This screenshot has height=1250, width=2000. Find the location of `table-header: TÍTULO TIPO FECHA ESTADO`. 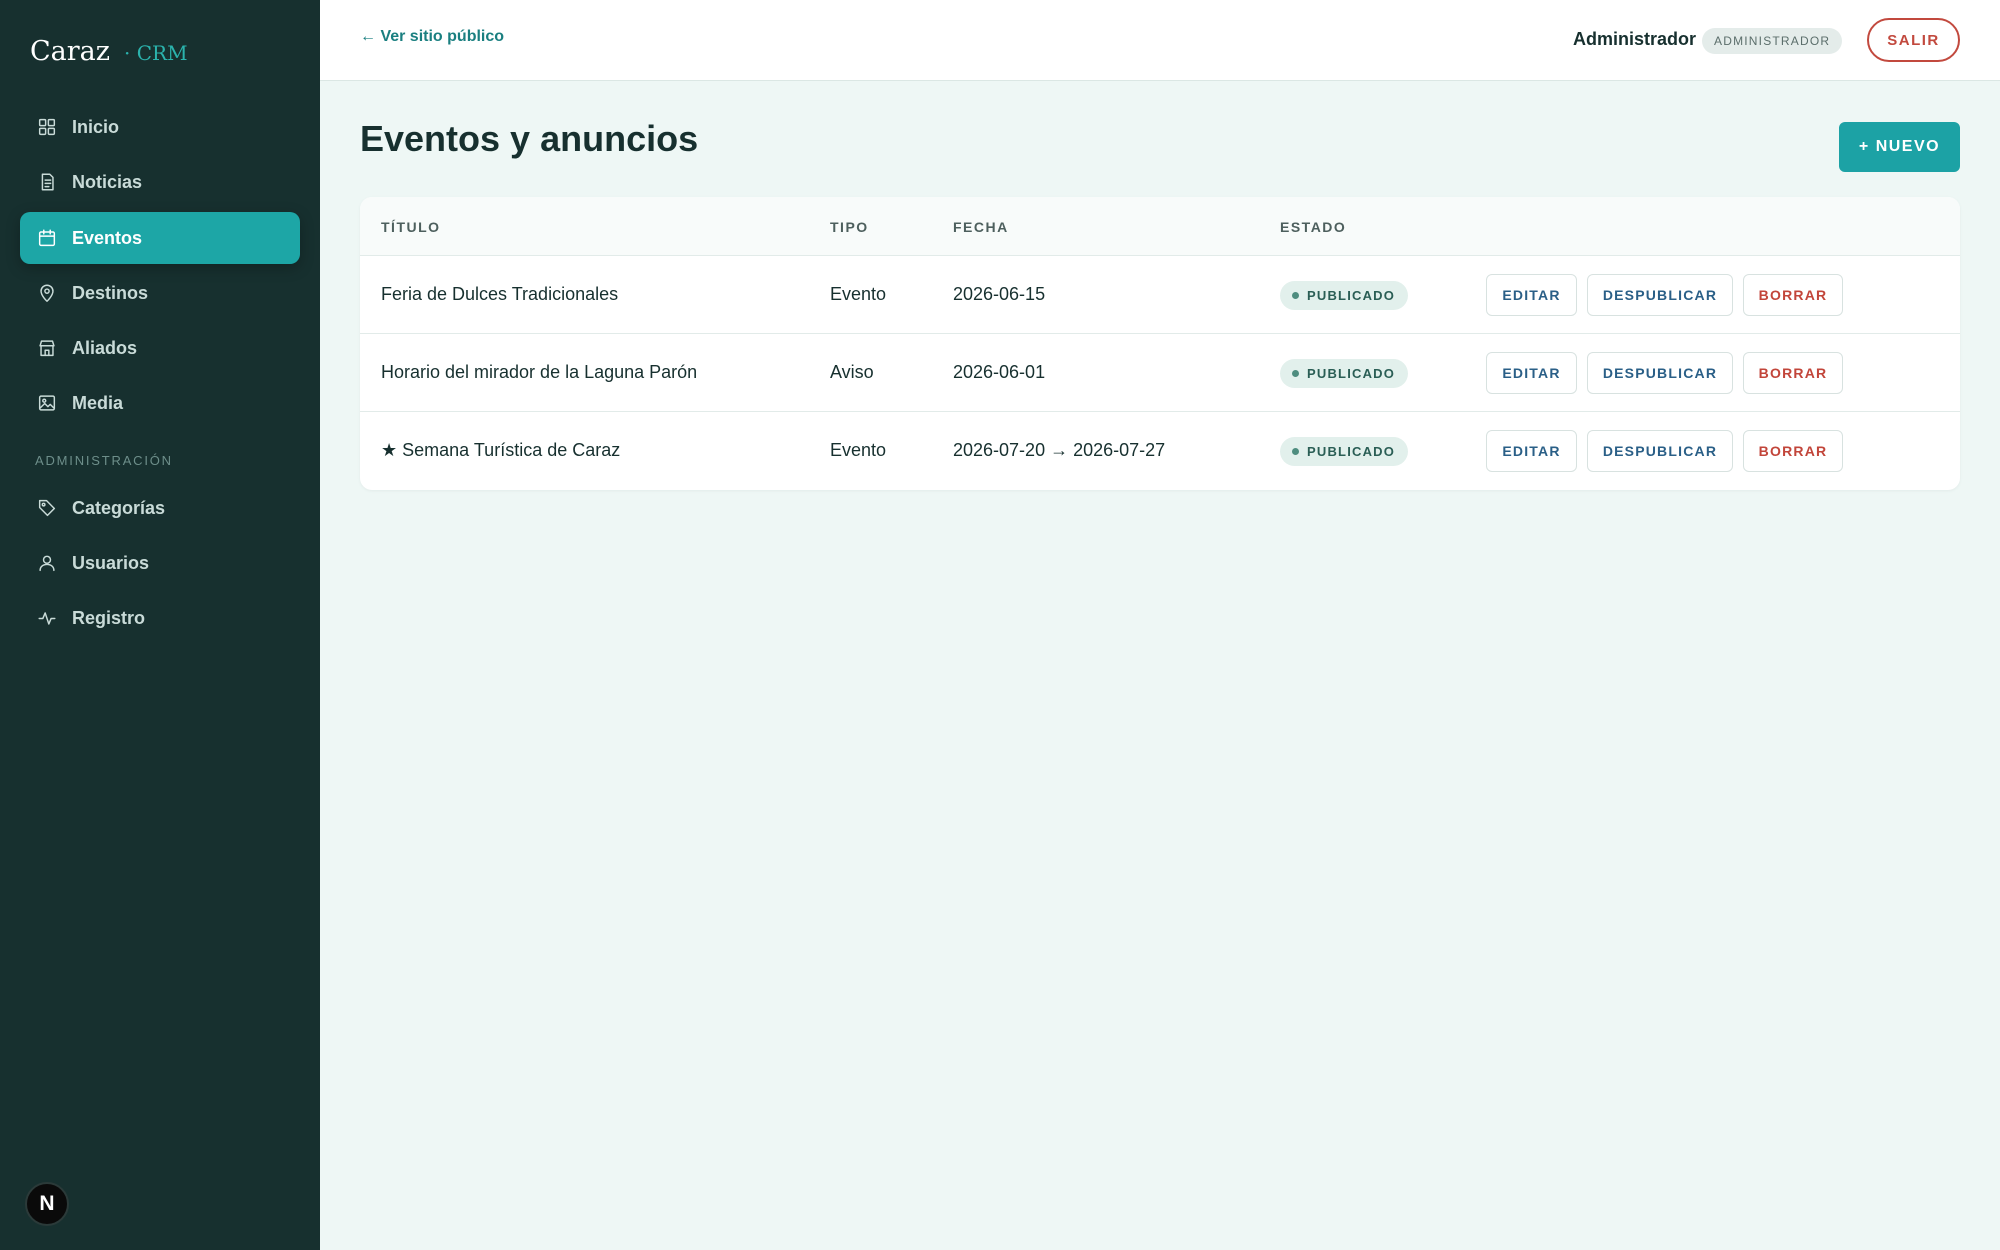

table-header: TÍTULO TIPO FECHA ESTADO is located at coordinates (1160, 226).